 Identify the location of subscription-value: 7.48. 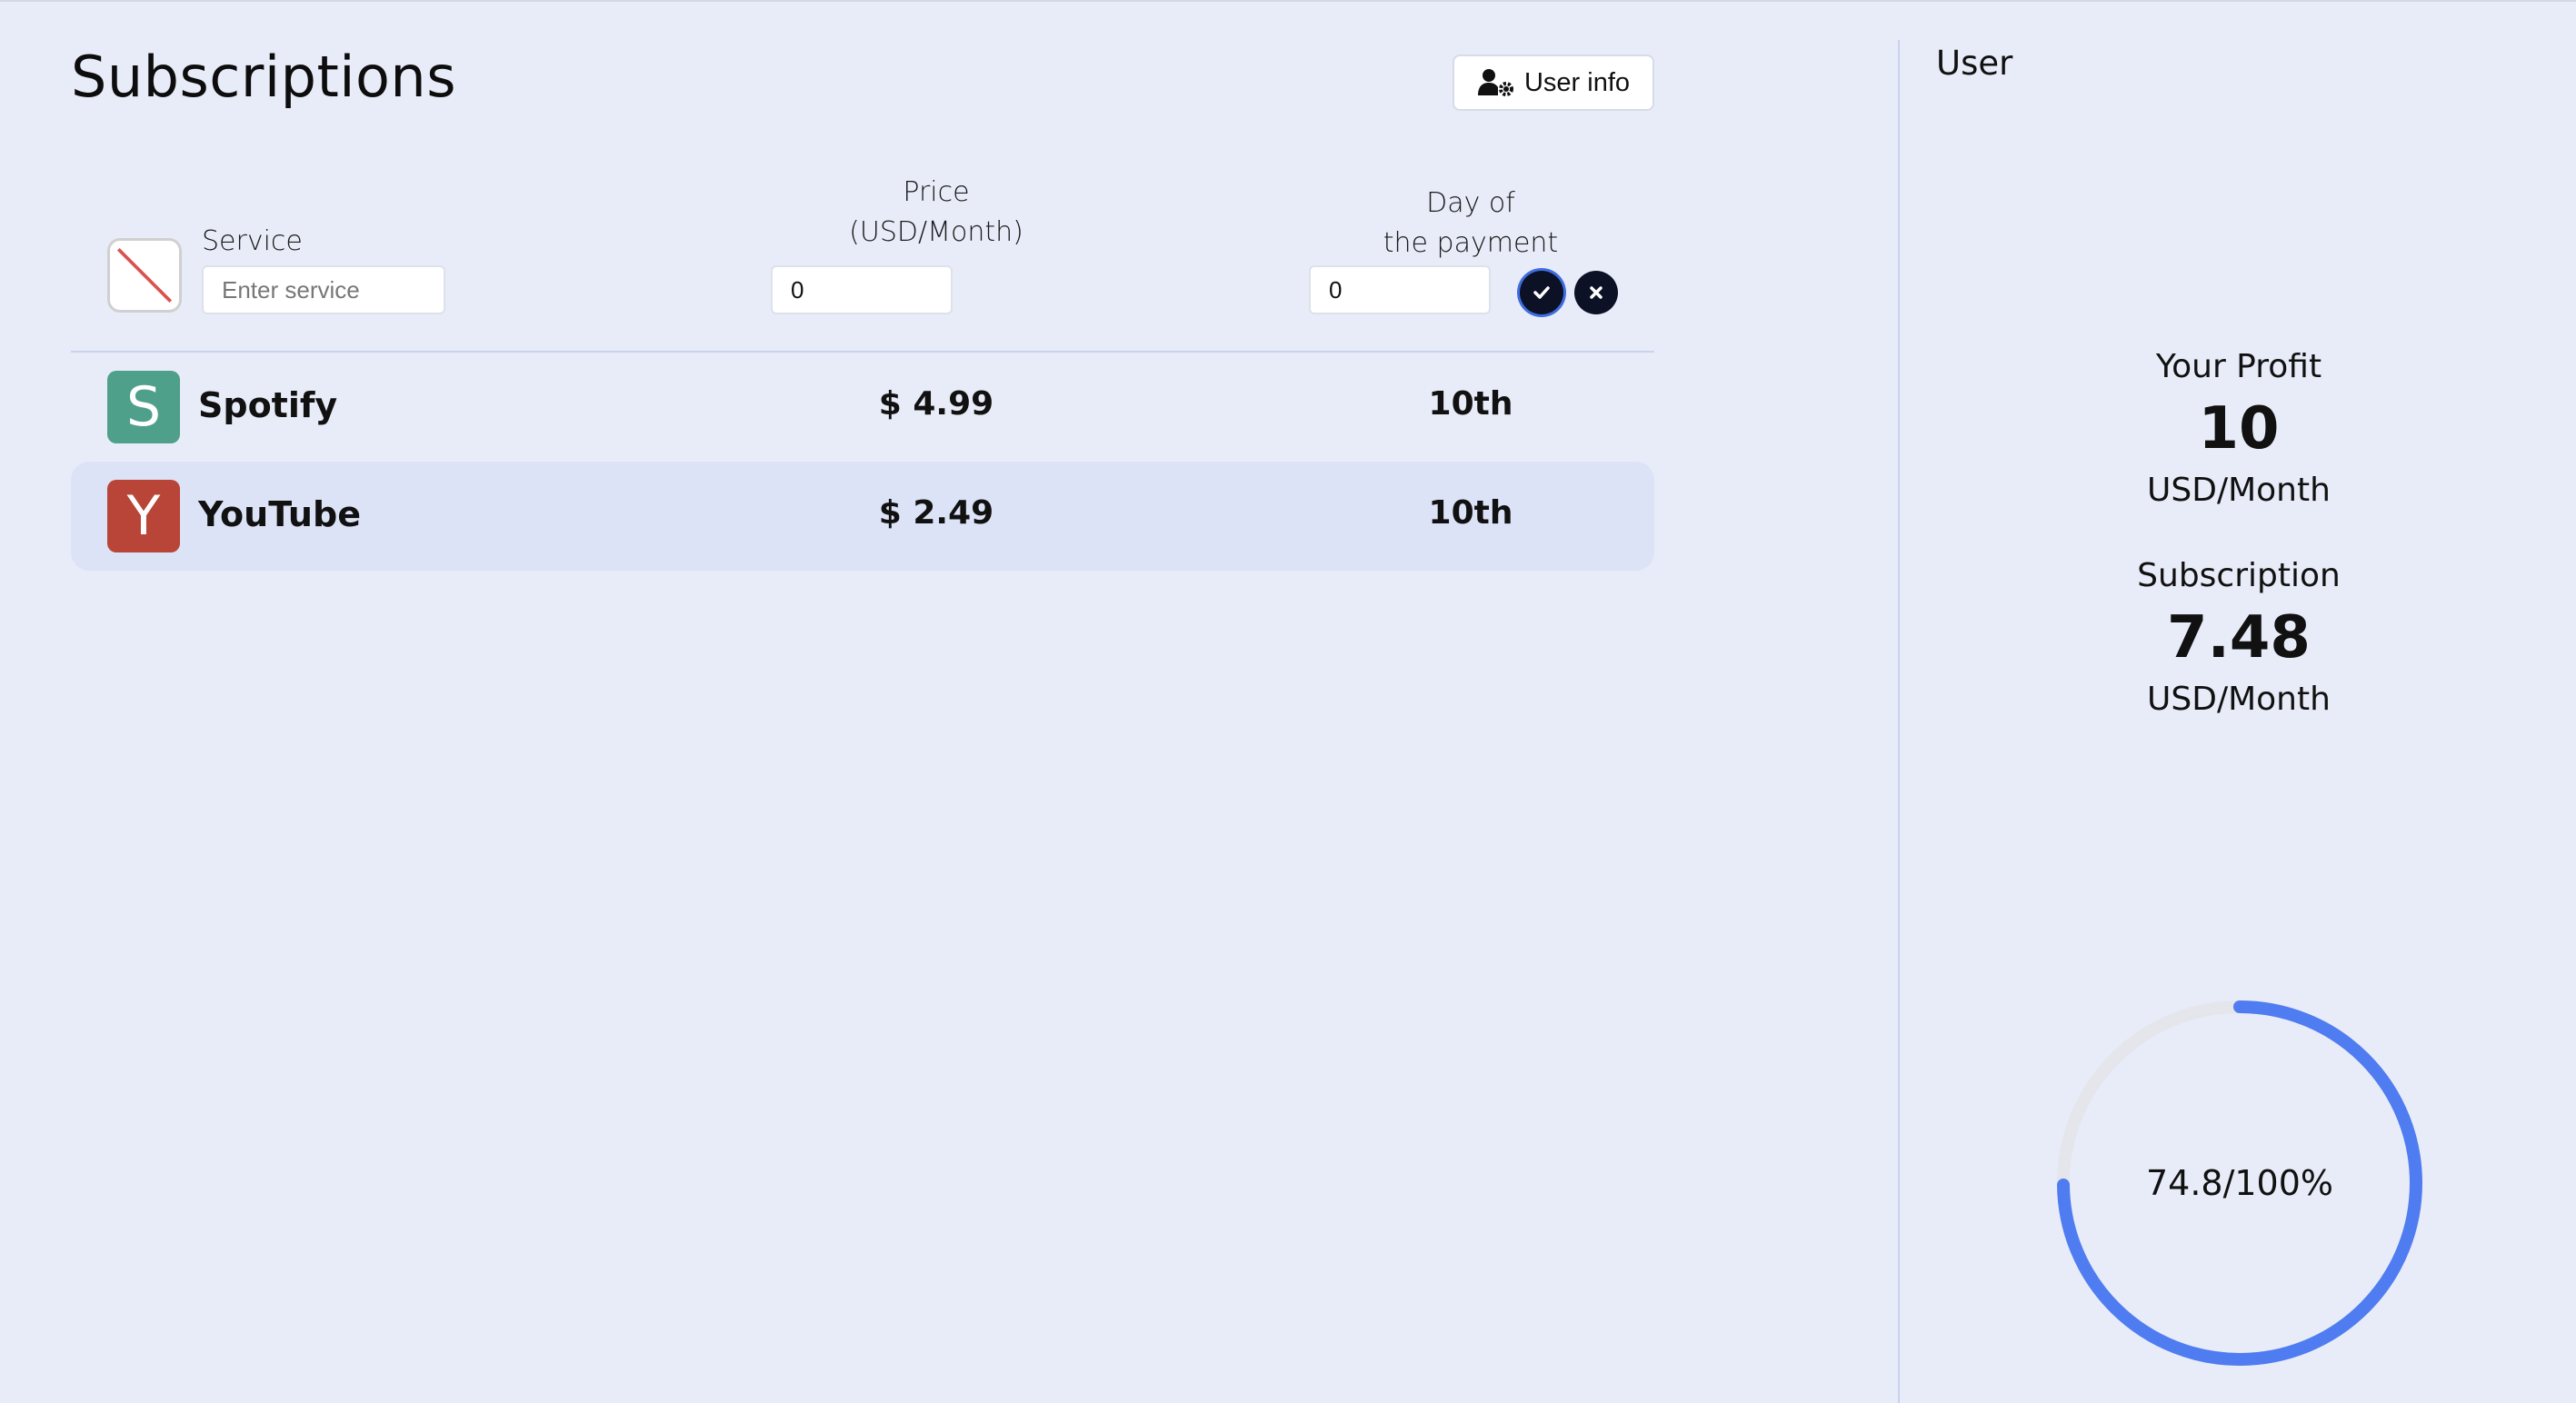
(2239, 638).